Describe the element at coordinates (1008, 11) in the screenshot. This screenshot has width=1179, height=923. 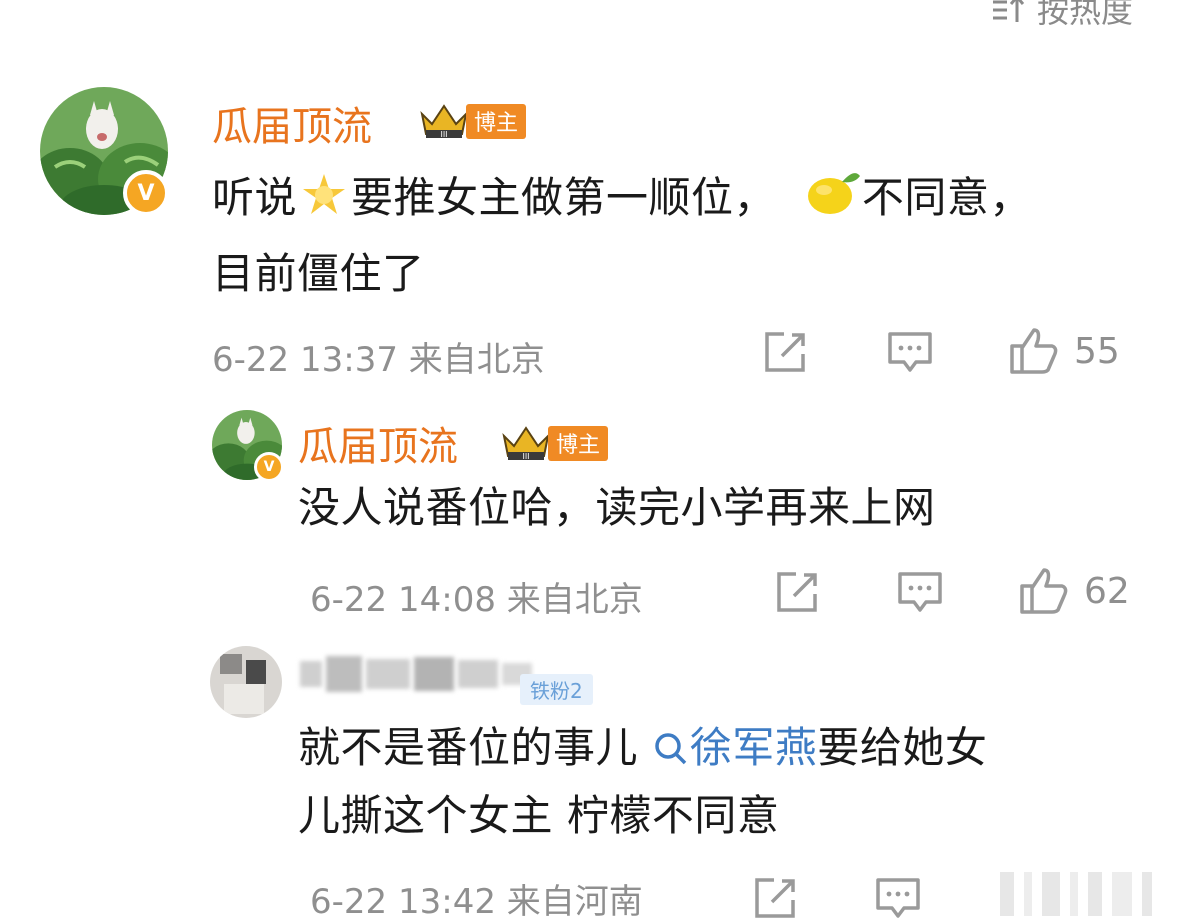
I see `sort-icon` at that location.